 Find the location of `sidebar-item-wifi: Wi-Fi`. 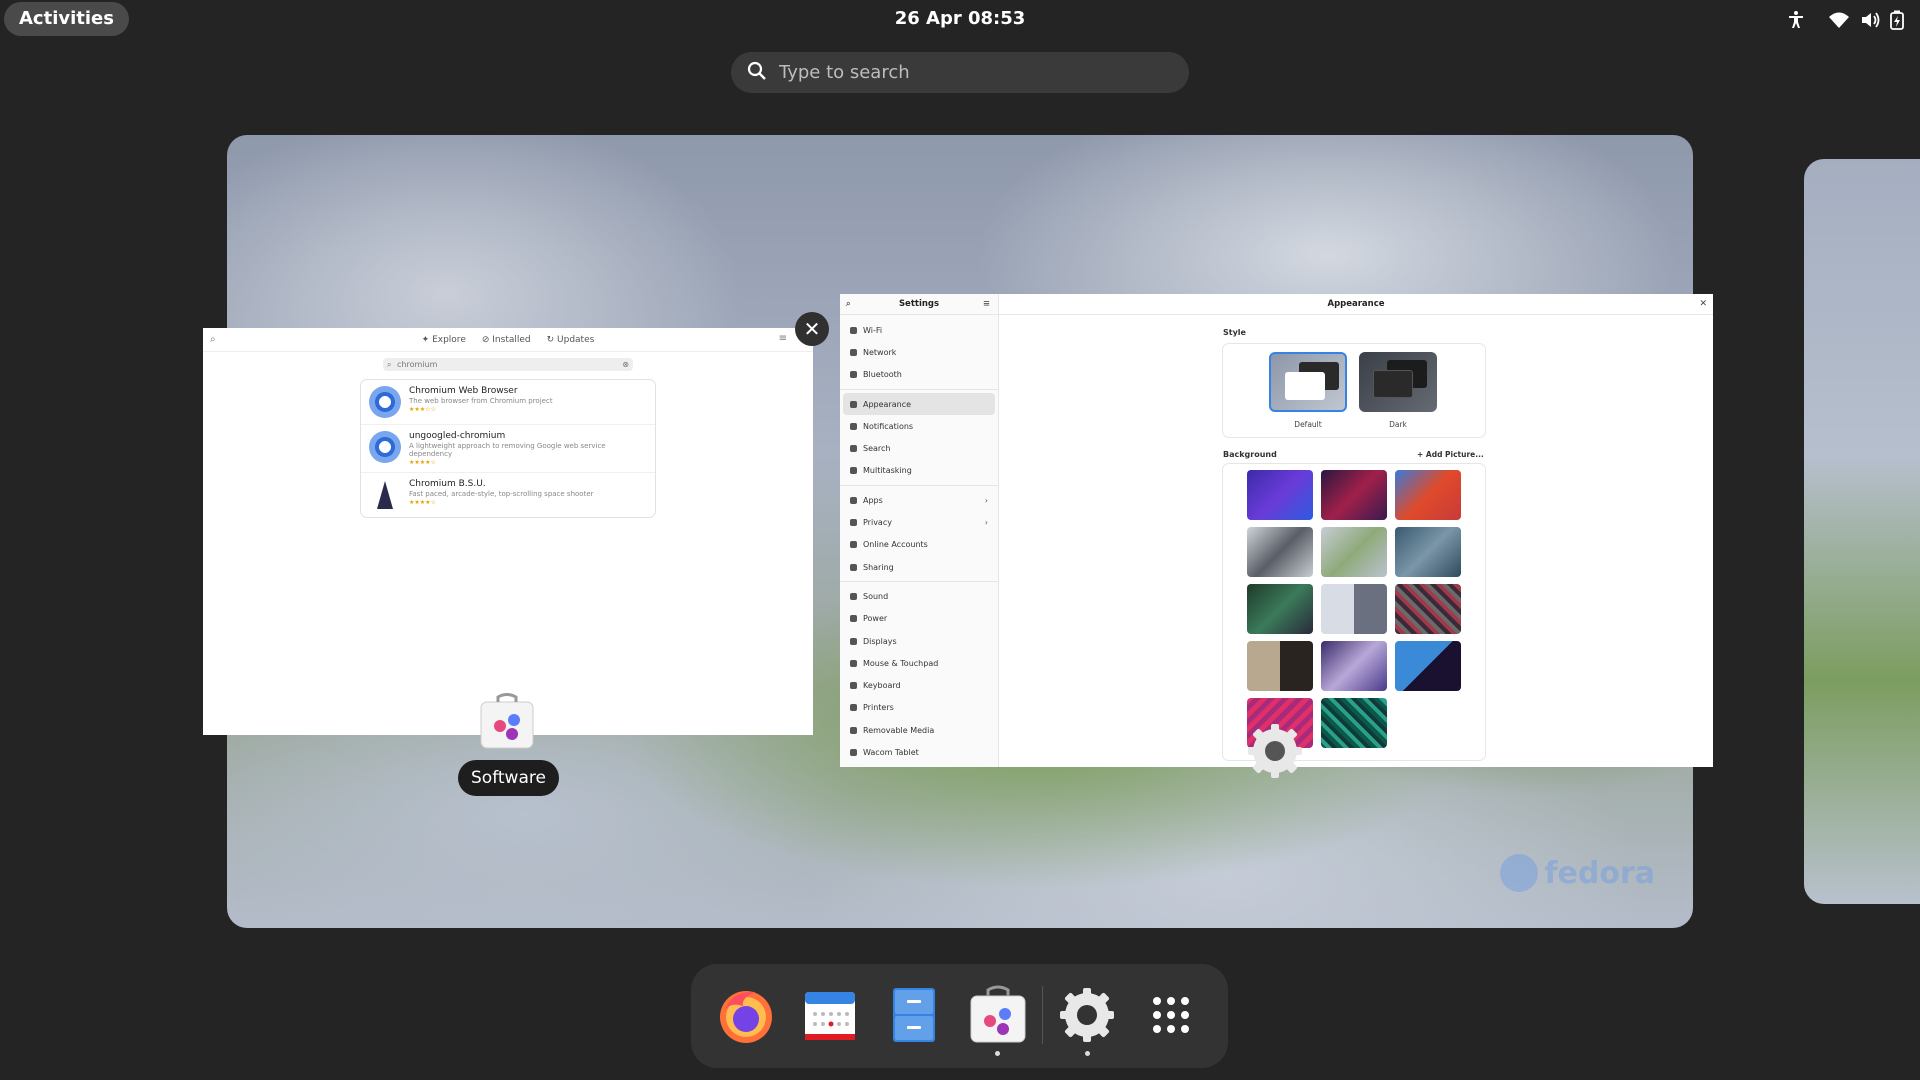

sidebar-item-wifi: Wi-Fi is located at coordinates (919, 330).